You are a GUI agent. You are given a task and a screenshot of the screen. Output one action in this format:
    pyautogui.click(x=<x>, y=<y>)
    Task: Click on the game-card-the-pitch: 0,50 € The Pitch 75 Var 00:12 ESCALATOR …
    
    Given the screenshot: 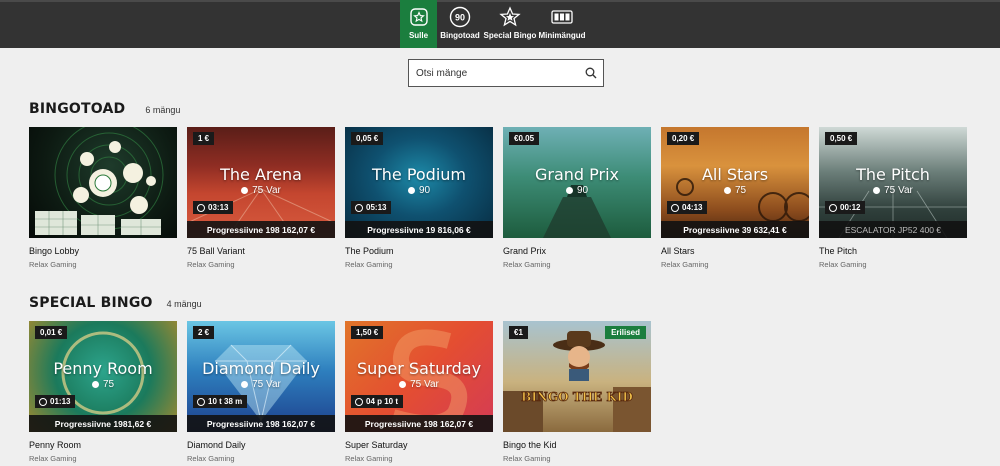 What is the action you would take?
    pyautogui.click(x=893, y=198)
    